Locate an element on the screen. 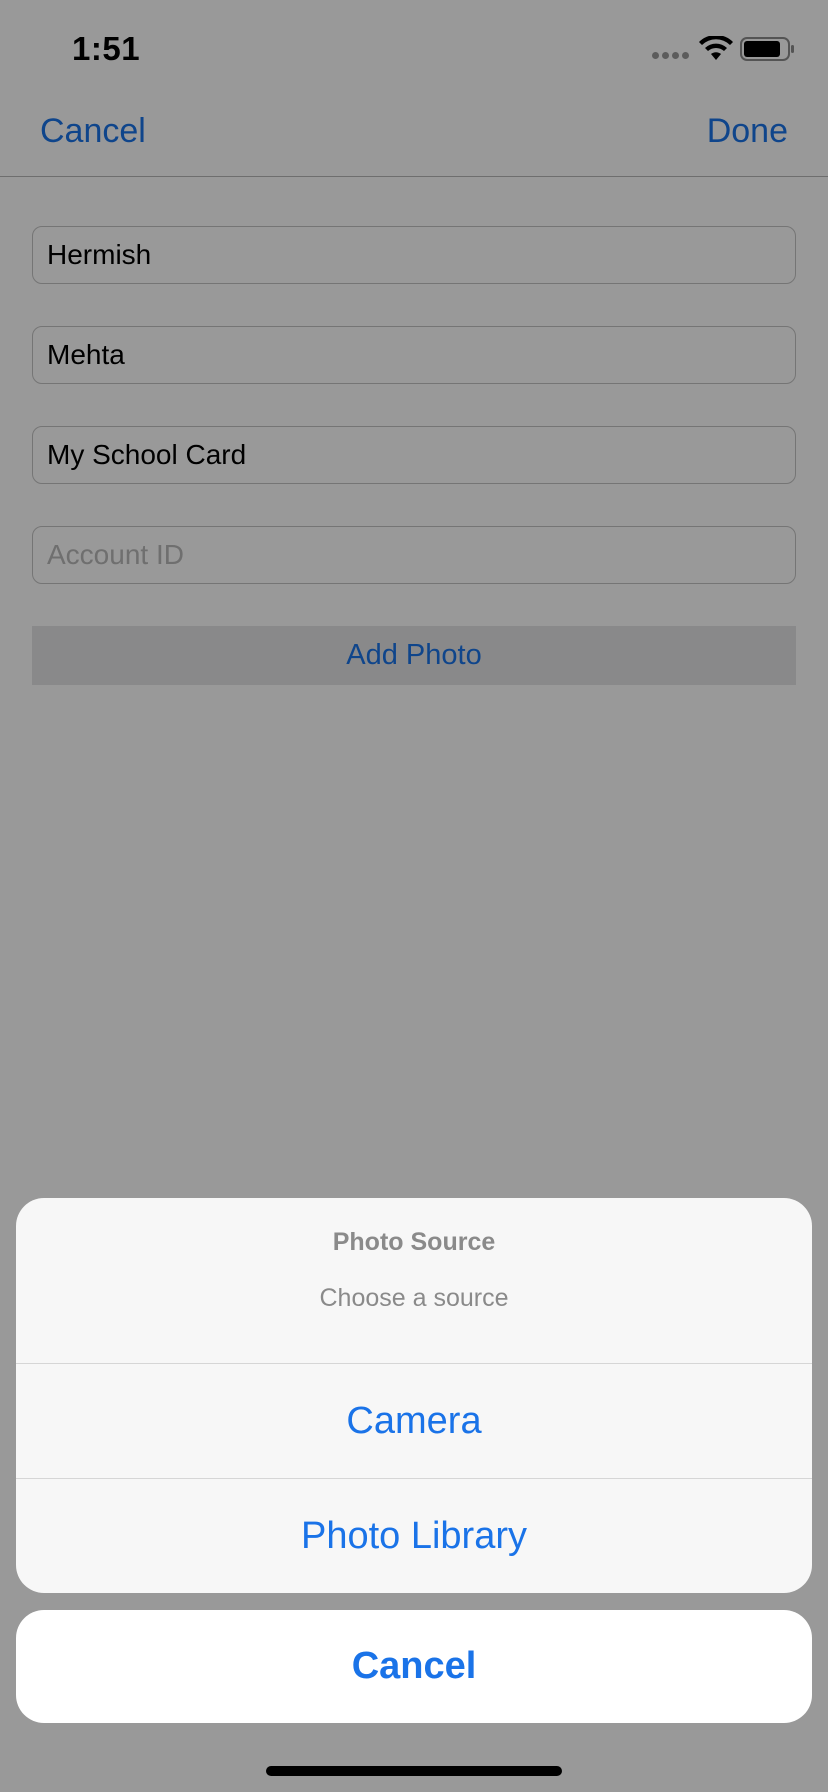 This screenshot has height=1792, width=828. photo-library-button: Photo Library is located at coordinates (414, 1536).